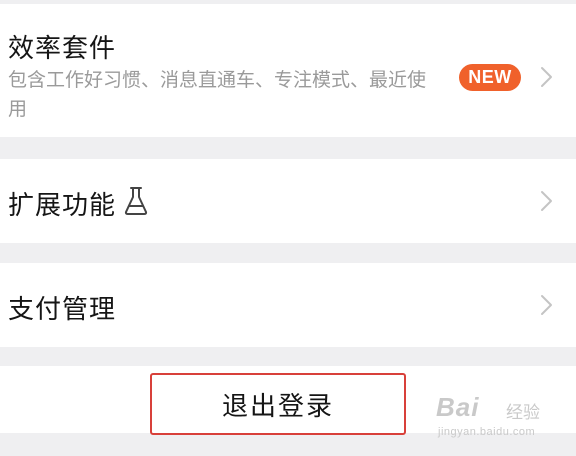 This screenshot has width=576, height=456. What do you see at coordinates (62, 49) in the screenshot?
I see `efficiency-suite-title: 效率套件` at bounding box center [62, 49].